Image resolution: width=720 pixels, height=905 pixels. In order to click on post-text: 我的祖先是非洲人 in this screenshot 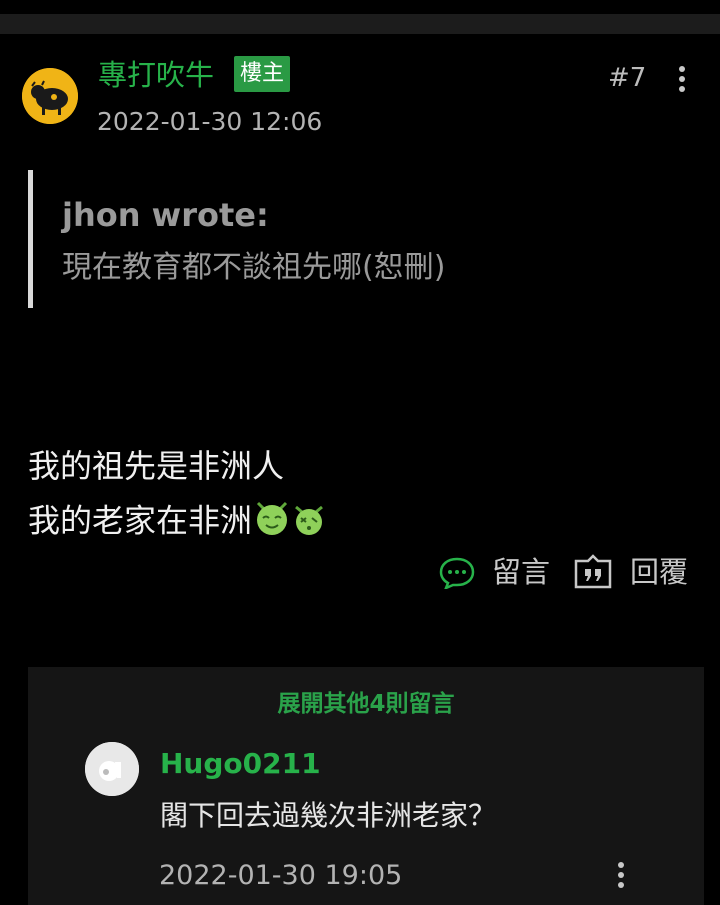, I will do `click(156, 466)`.